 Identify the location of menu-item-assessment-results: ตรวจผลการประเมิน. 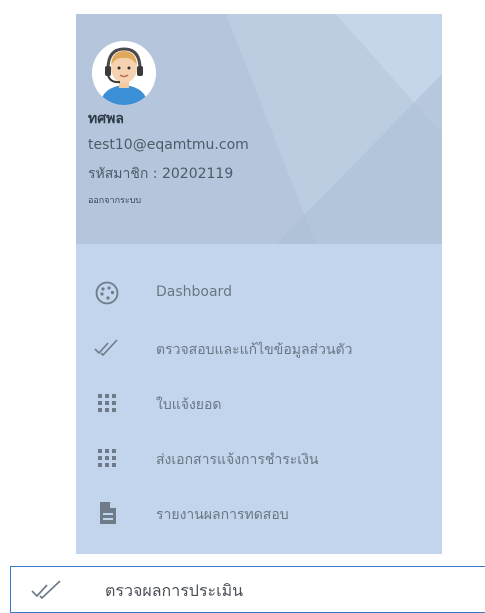
(247, 589).